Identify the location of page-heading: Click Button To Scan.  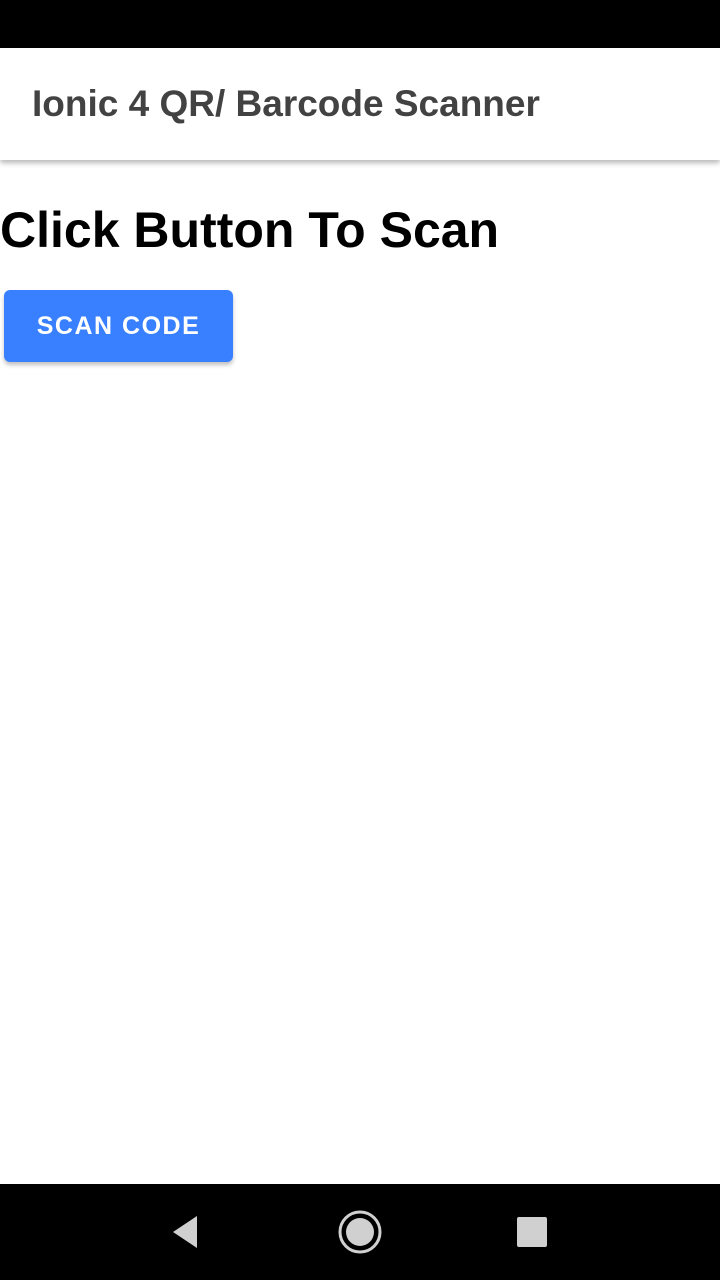
(250, 230).